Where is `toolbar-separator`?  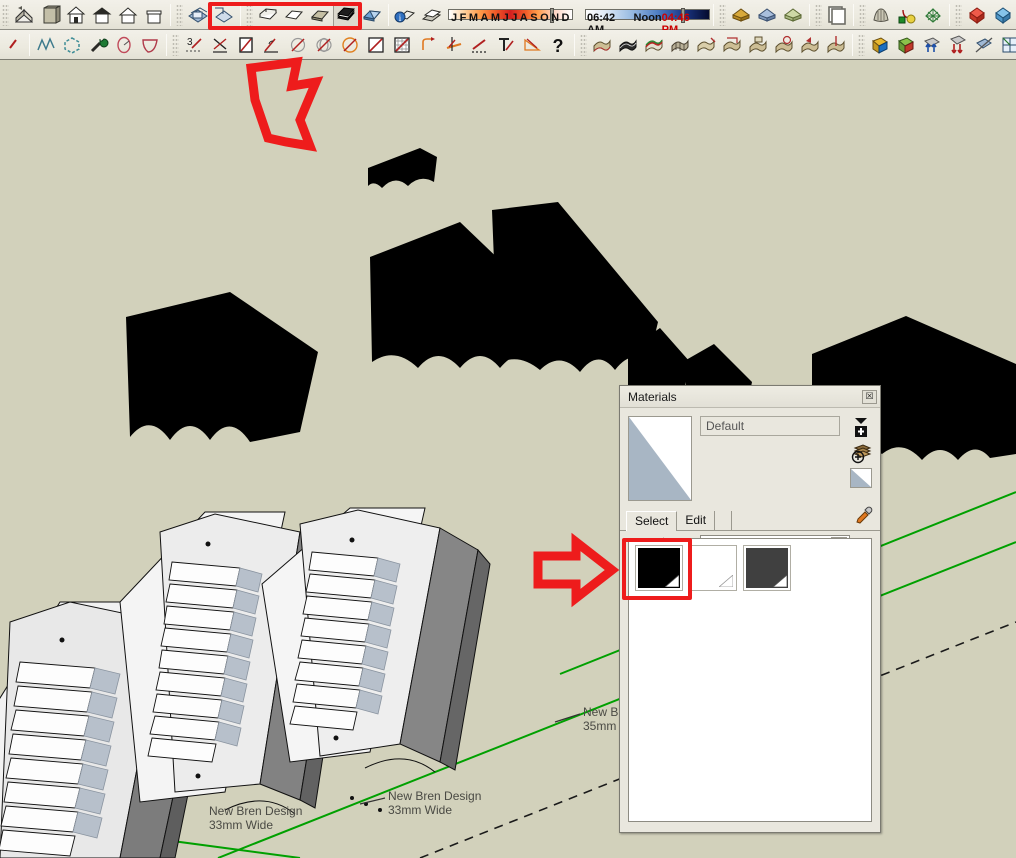 toolbar-separator is located at coordinates (713, 14).